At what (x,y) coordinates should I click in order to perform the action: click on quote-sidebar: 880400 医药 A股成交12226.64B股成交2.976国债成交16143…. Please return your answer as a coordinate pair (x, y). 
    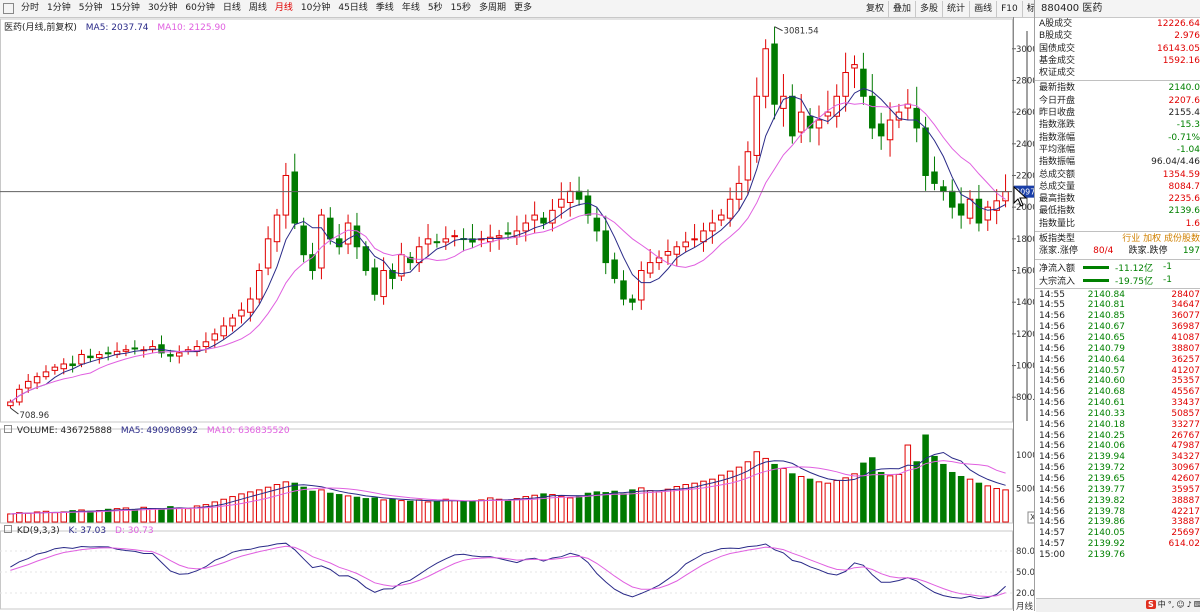
    Looking at the image, I should click on (1117, 305).